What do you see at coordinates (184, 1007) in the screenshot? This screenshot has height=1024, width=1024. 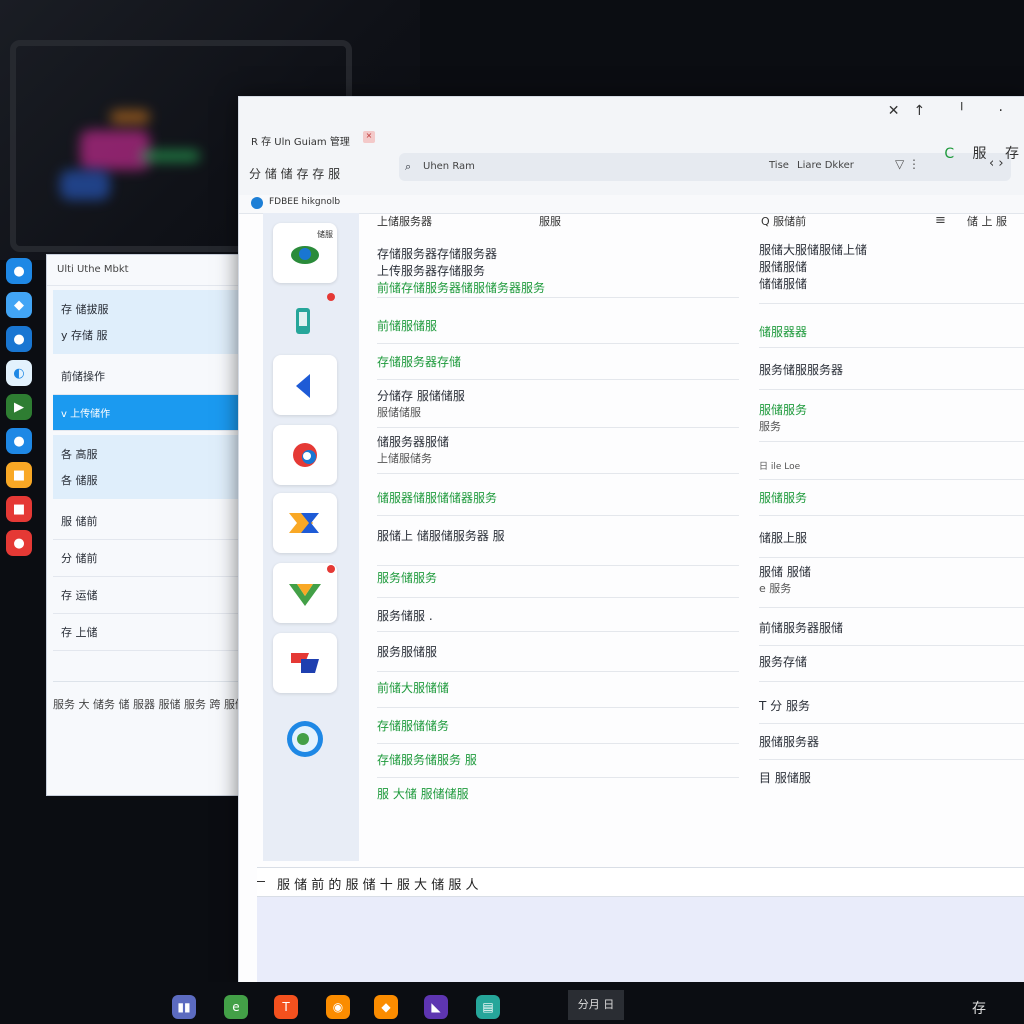 I see `taskbar-app-icon: ▮▮` at bounding box center [184, 1007].